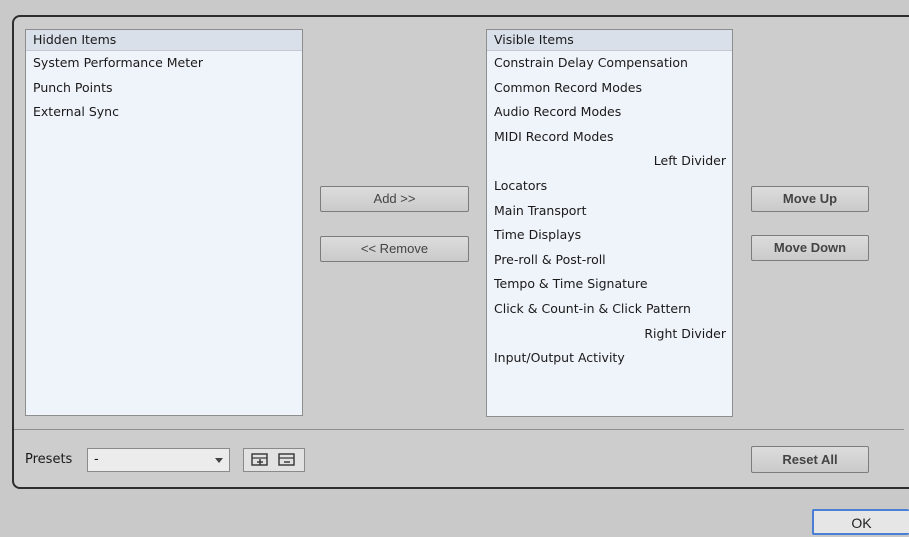 The width and height of the screenshot is (909, 537). What do you see at coordinates (609, 186) in the screenshot?
I see `list-item: Locators` at bounding box center [609, 186].